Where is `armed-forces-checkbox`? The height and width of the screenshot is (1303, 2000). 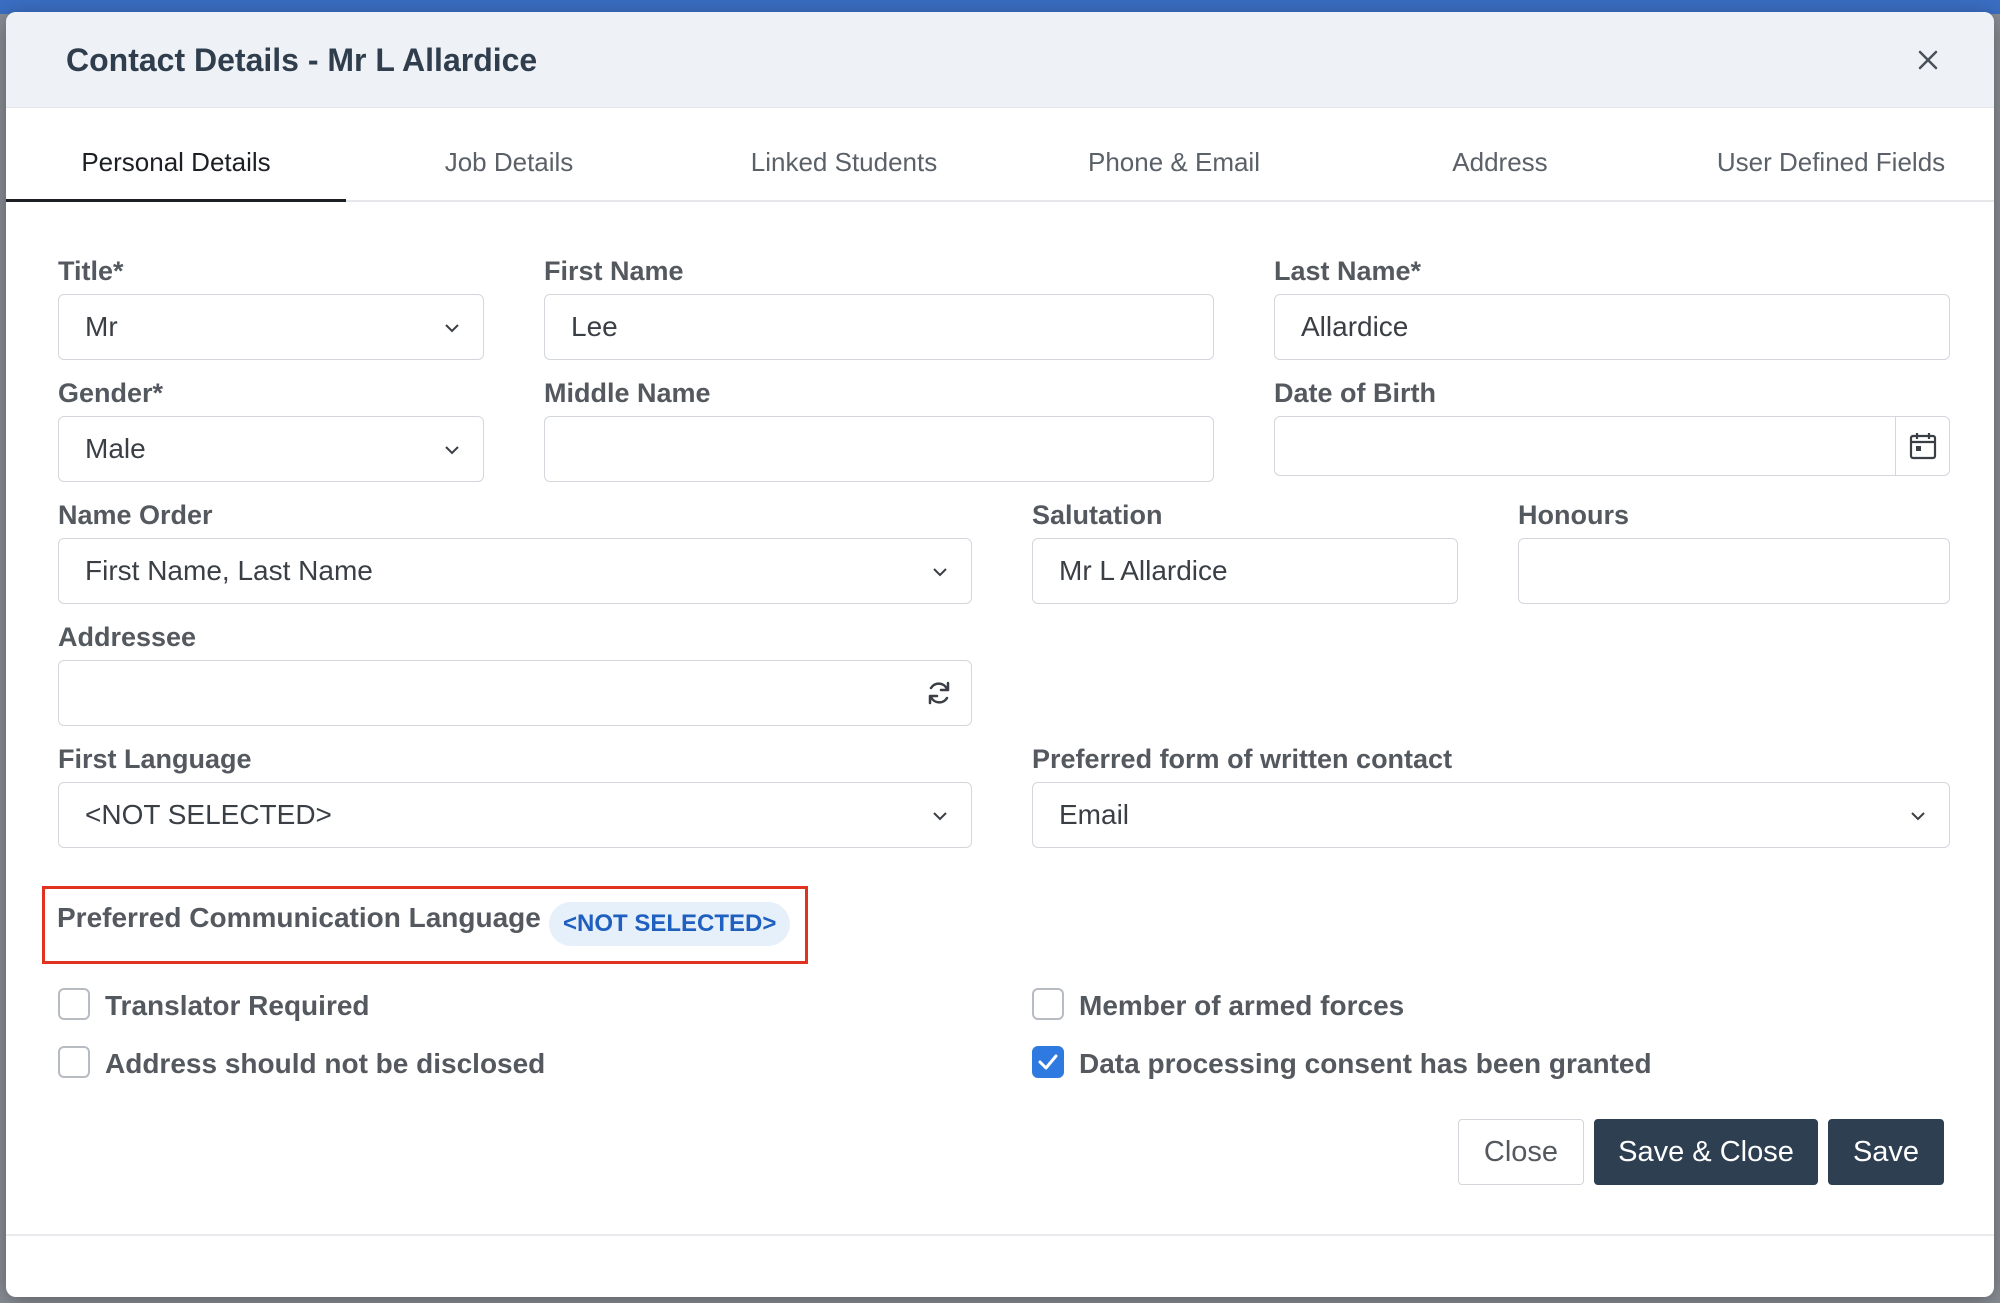
armed-forces-checkbox is located at coordinates (1048, 1004).